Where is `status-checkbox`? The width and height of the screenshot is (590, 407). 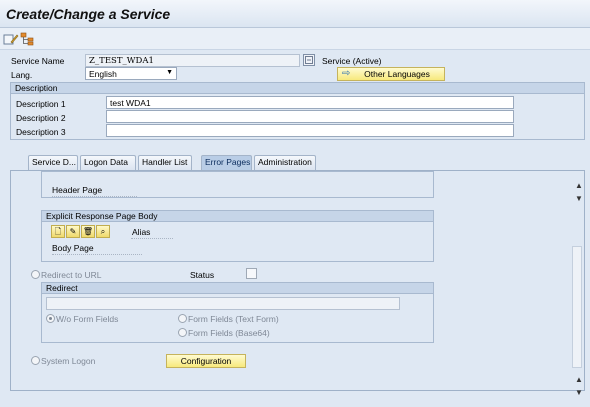 status-checkbox is located at coordinates (251, 273).